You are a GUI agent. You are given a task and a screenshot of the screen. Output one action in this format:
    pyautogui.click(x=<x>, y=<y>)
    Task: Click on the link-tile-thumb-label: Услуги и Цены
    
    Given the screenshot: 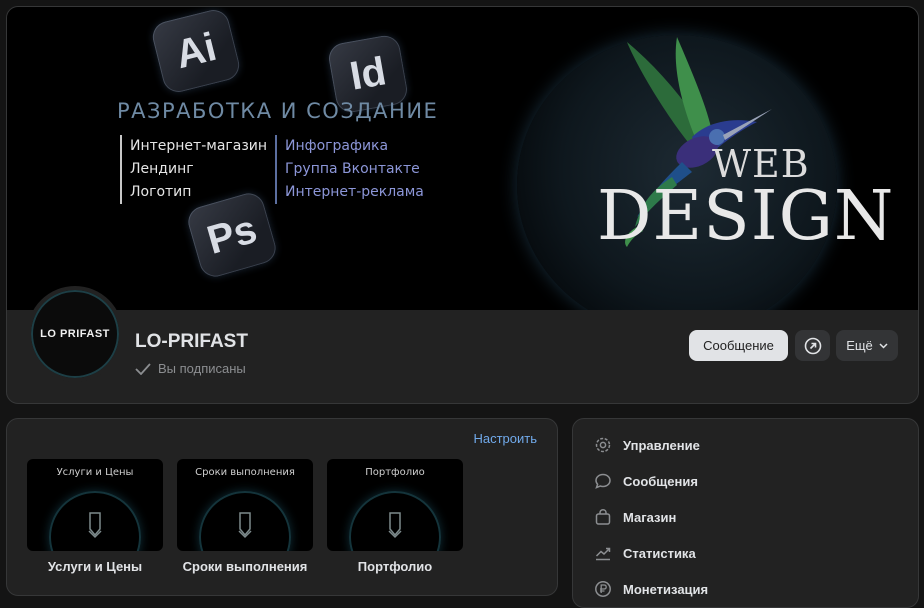 What is the action you would take?
    pyautogui.click(x=95, y=472)
    